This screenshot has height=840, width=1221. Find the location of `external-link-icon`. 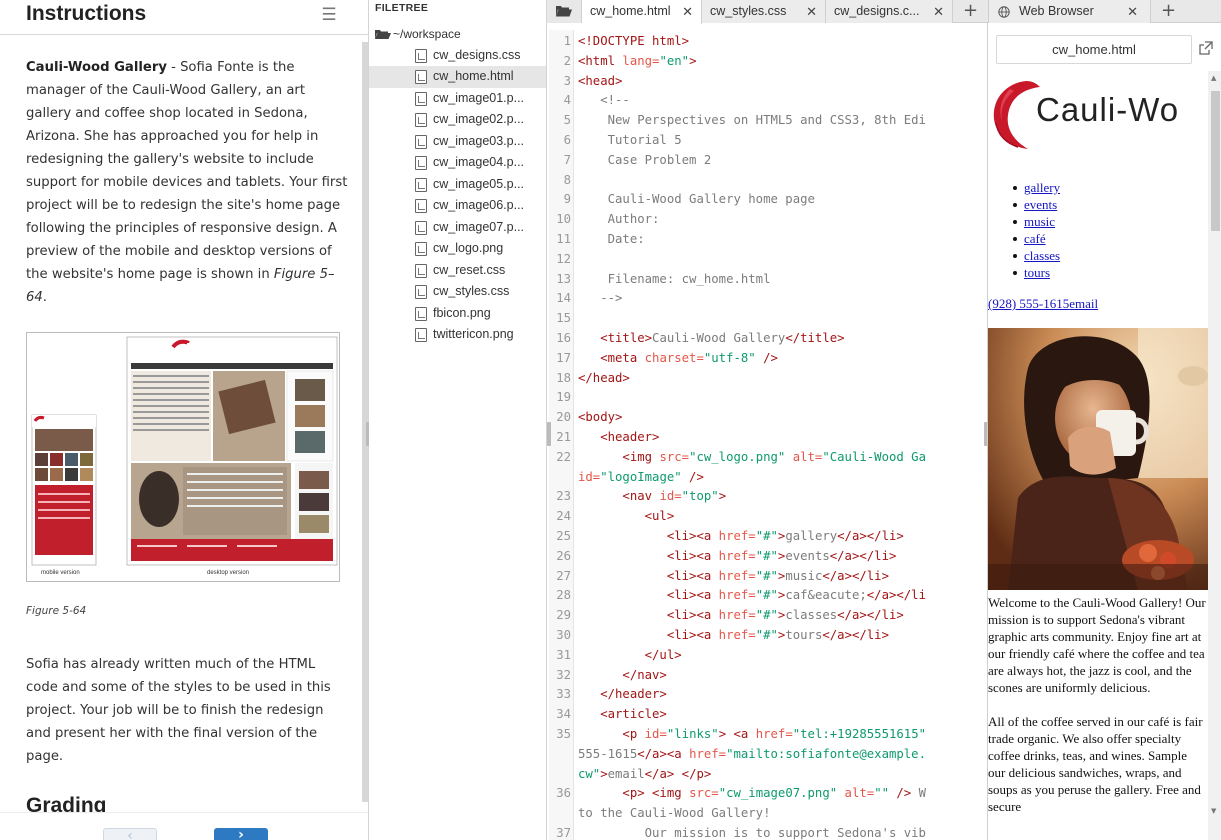

external-link-icon is located at coordinates (1206, 48).